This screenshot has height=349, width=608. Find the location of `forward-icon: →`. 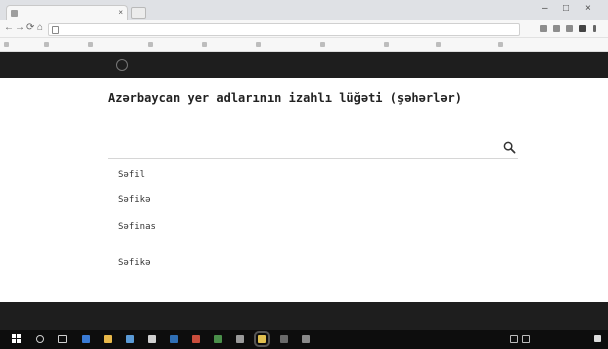

forward-icon: → is located at coordinates (20, 28).